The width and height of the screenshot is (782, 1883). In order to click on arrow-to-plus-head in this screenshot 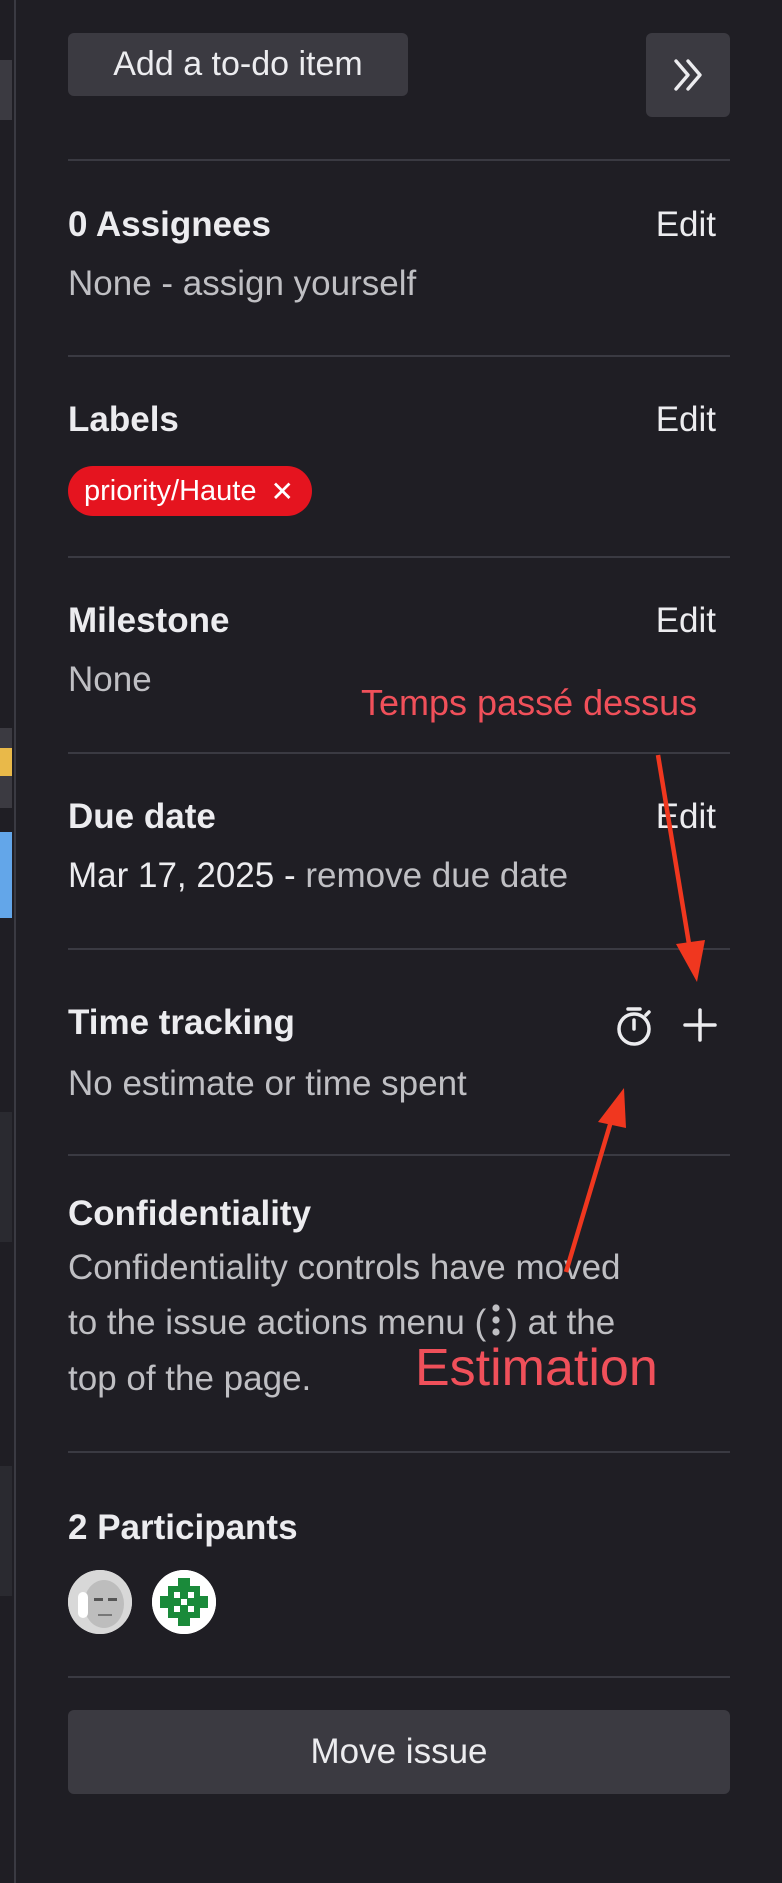, I will do `click(690, 961)`.